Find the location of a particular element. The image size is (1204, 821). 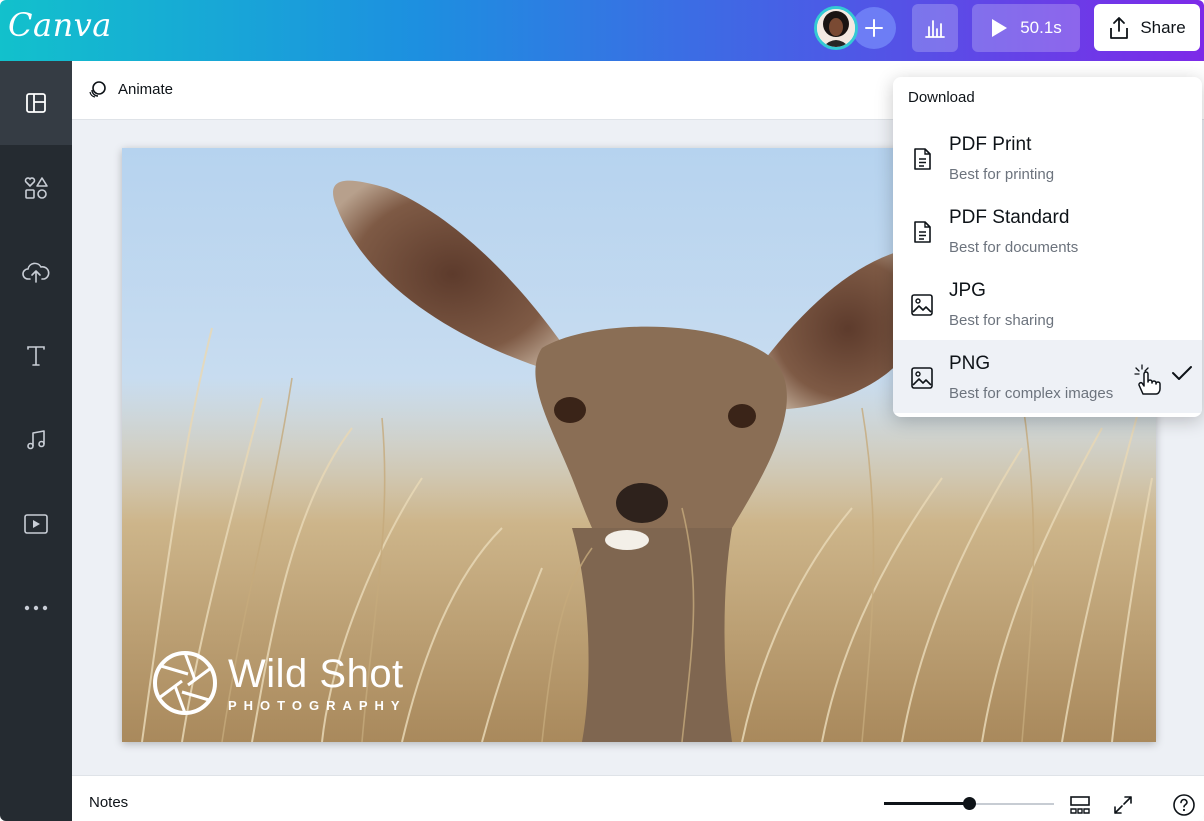

zoom-slider is located at coordinates (969, 803).